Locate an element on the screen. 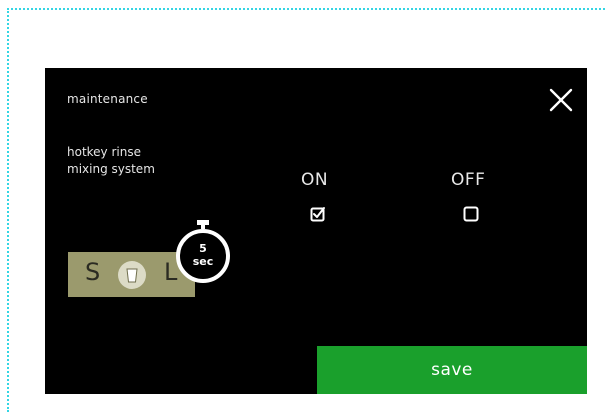 Image resolution: width=608 pixels, height=418 pixels. option-off-label: OFF is located at coordinates (468, 180).